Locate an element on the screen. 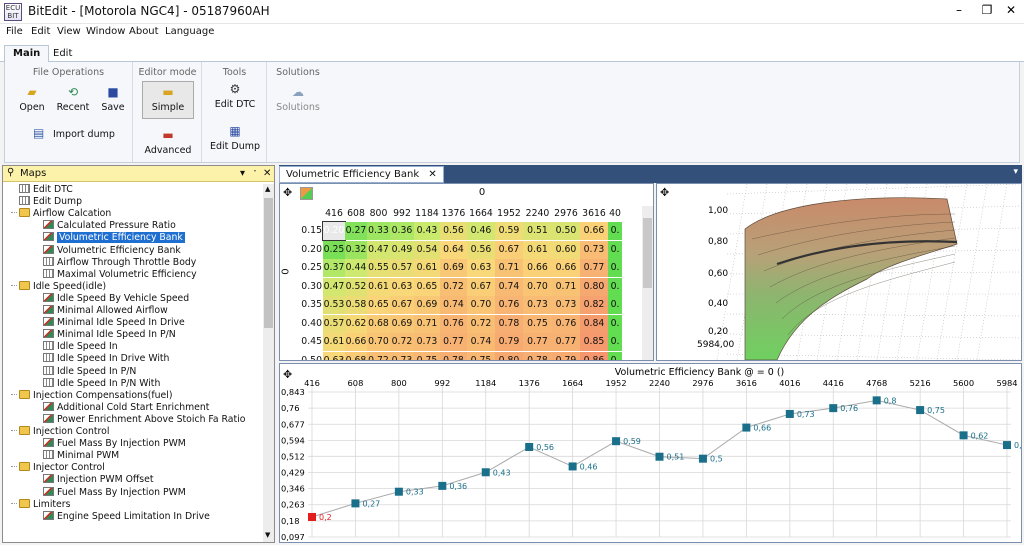  edit-dump-button: ▦ Edit Dump is located at coordinates (235, 138).